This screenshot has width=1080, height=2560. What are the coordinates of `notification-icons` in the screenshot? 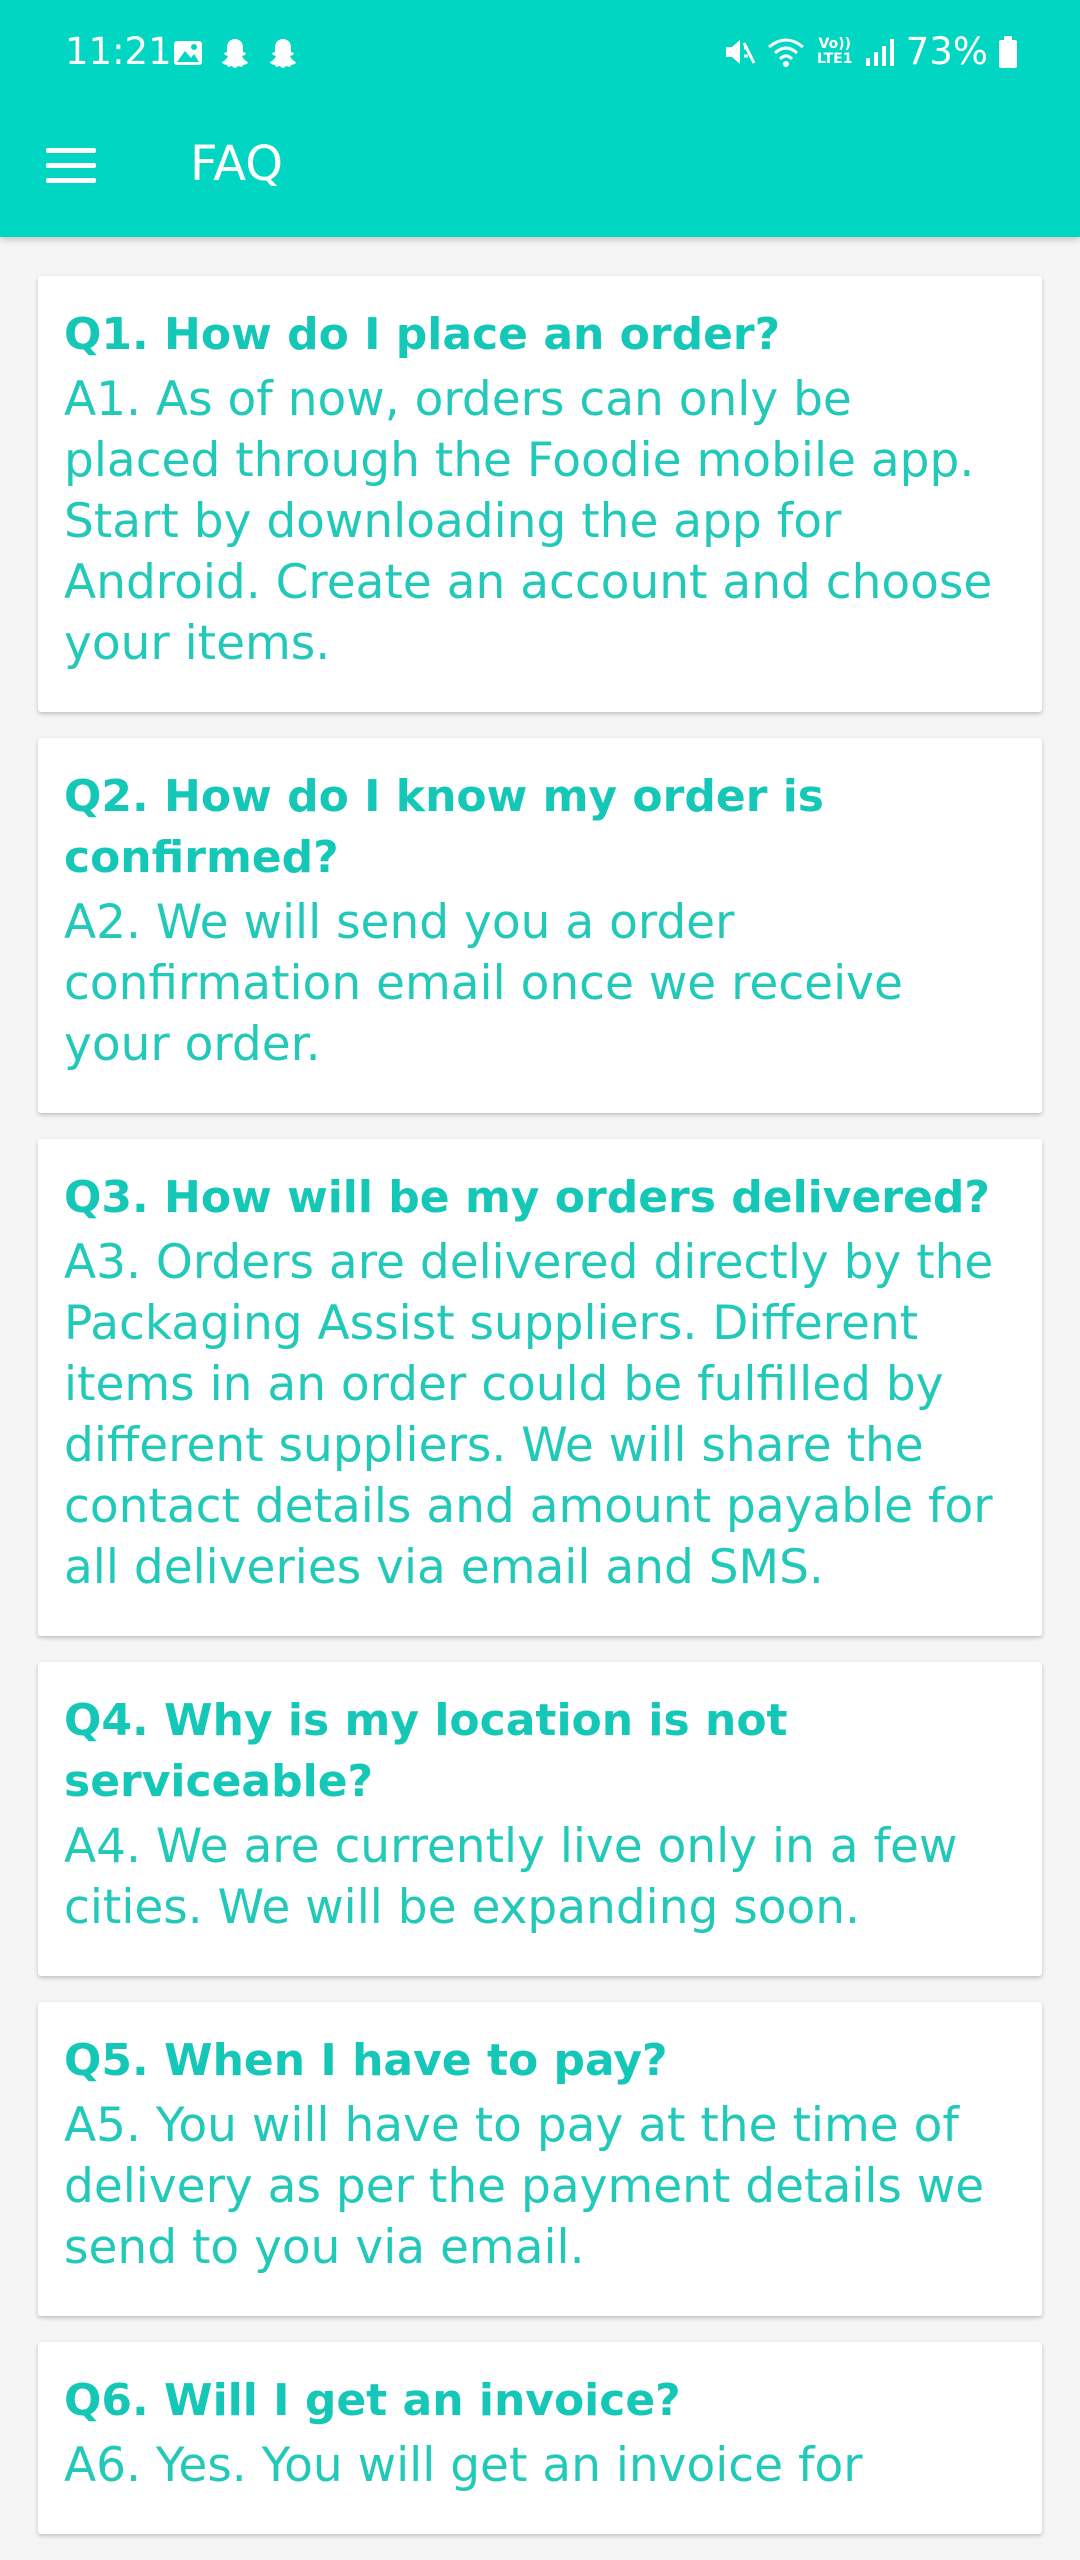 It's located at (236, 53).